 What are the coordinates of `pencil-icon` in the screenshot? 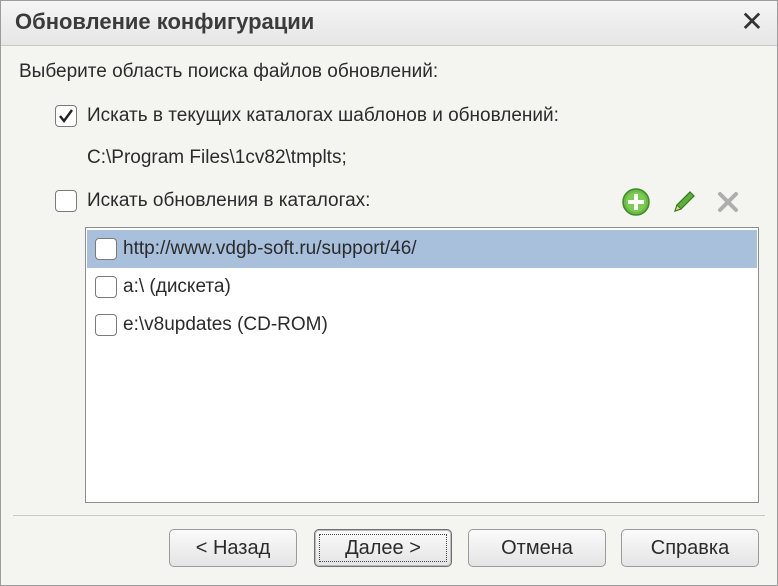 It's located at (684, 202).